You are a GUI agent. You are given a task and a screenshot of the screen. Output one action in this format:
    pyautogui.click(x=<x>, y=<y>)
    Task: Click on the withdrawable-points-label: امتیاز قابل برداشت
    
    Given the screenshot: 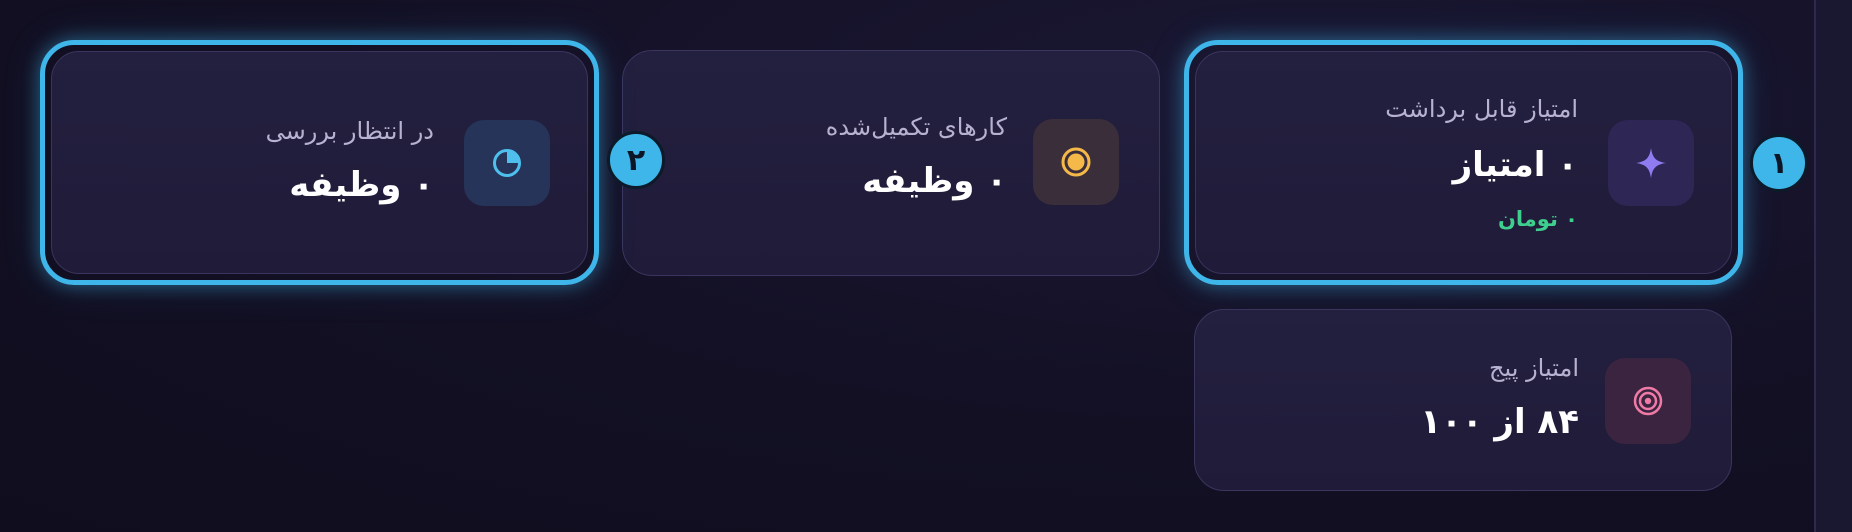 What is the action you would take?
    pyautogui.click(x=1481, y=109)
    